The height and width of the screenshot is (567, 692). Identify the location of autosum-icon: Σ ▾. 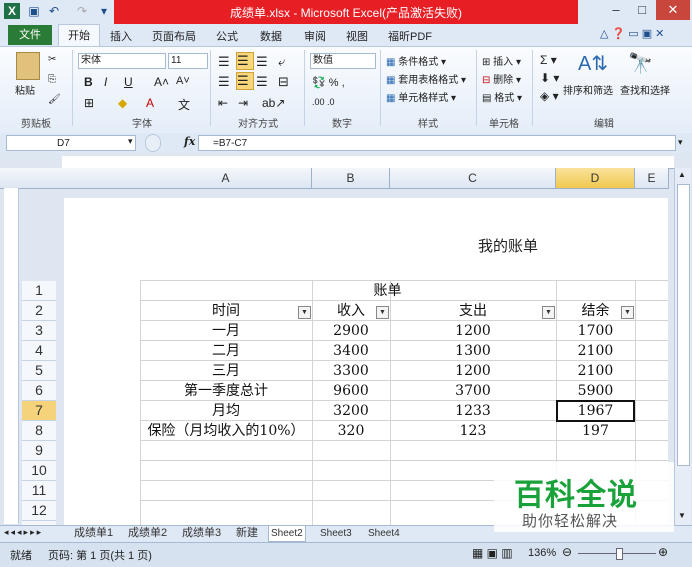
(548, 60).